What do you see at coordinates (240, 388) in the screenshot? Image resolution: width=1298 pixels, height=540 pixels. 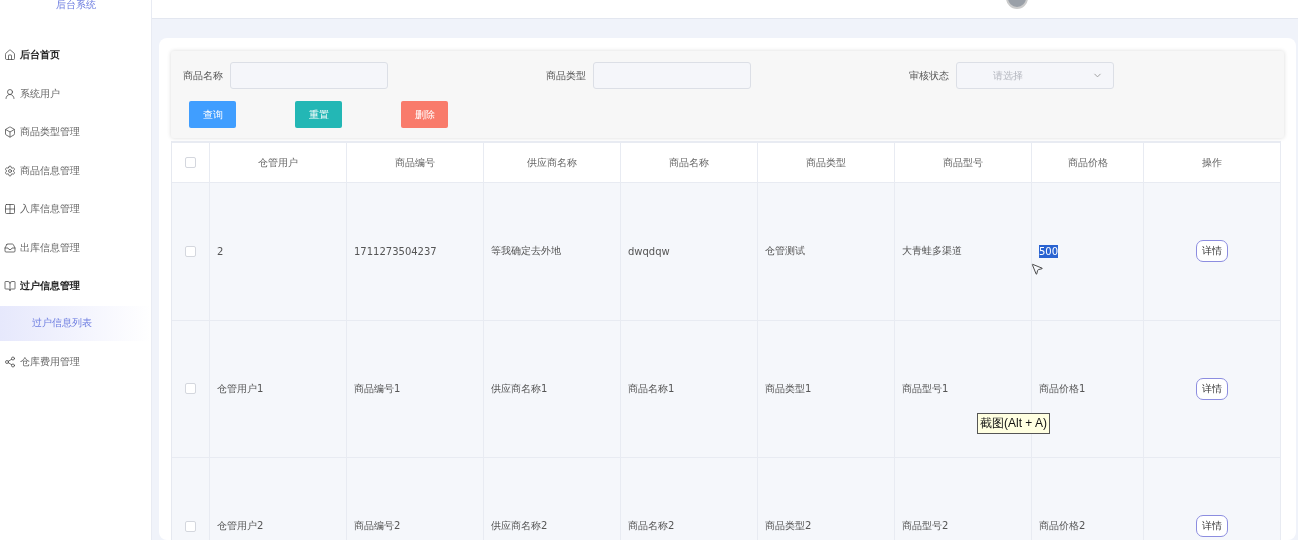 I see `table-cell-text: 仓管用户1` at bounding box center [240, 388].